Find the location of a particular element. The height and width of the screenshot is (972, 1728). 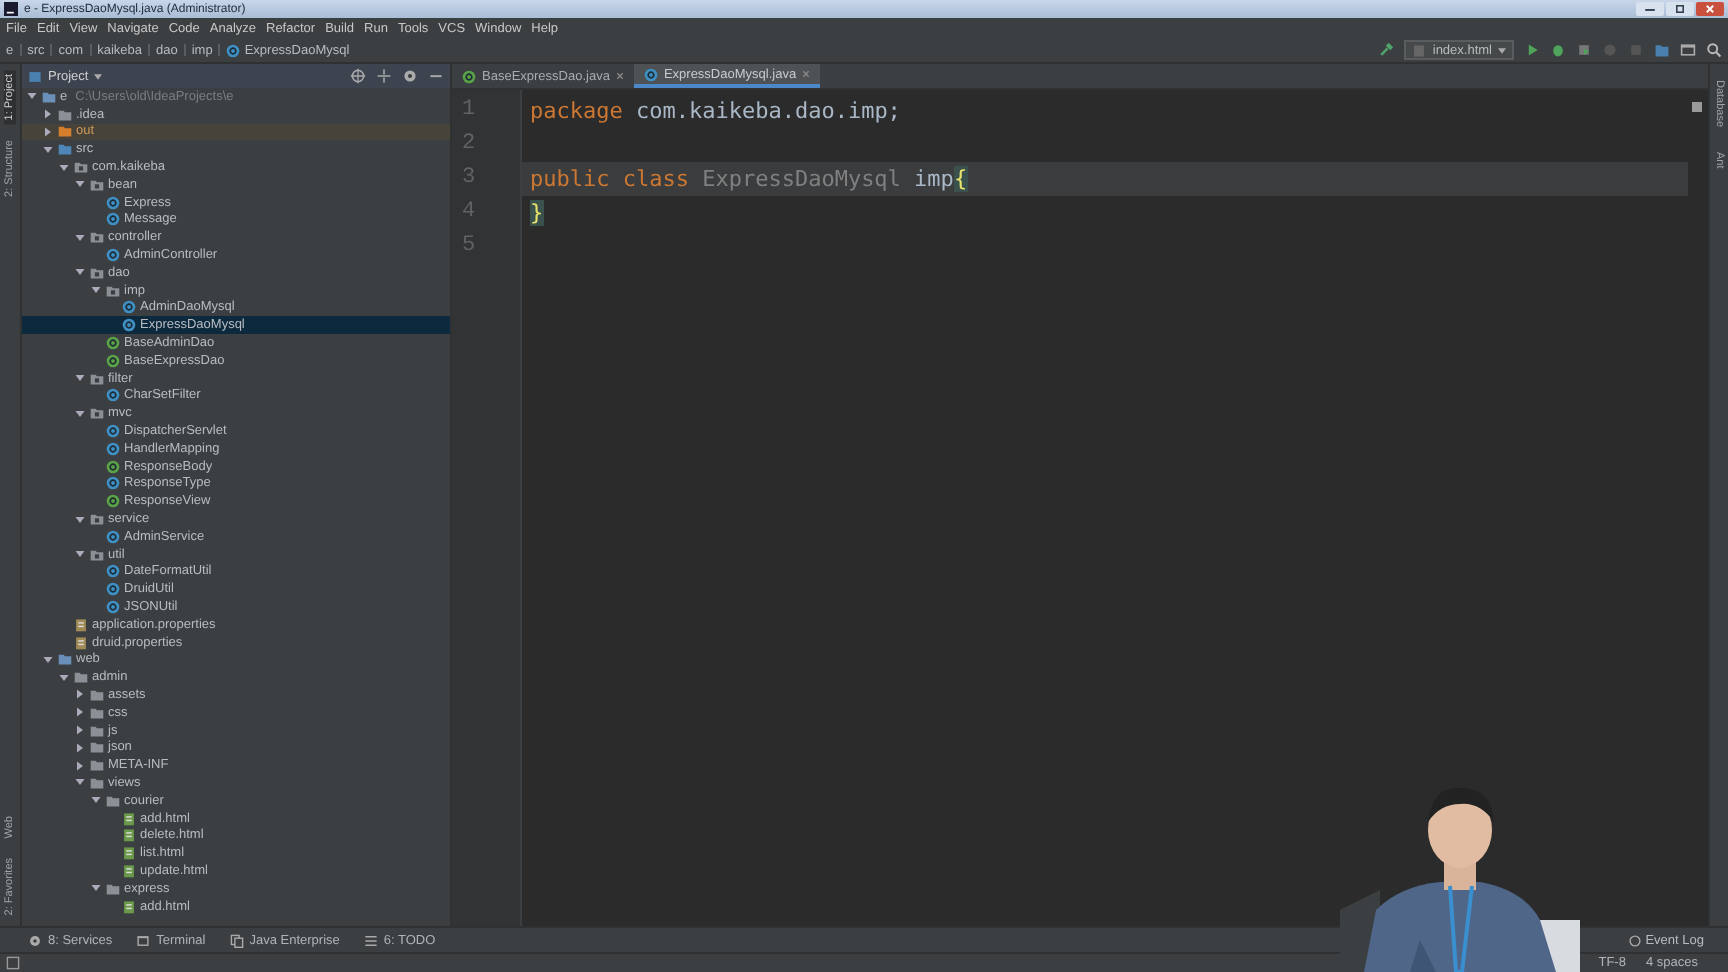

html-file-icon is located at coordinates (129, 906).